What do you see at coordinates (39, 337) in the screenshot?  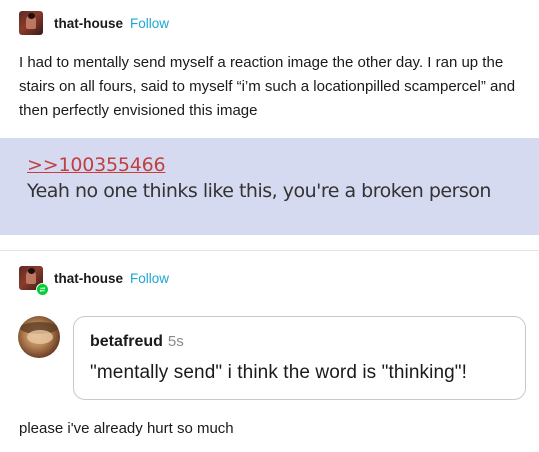 I see `sender-avatar` at bounding box center [39, 337].